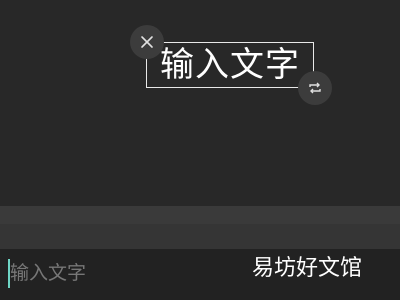 The width and height of the screenshot is (400, 300). I want to click on rotate-icon, so click(315, 88).